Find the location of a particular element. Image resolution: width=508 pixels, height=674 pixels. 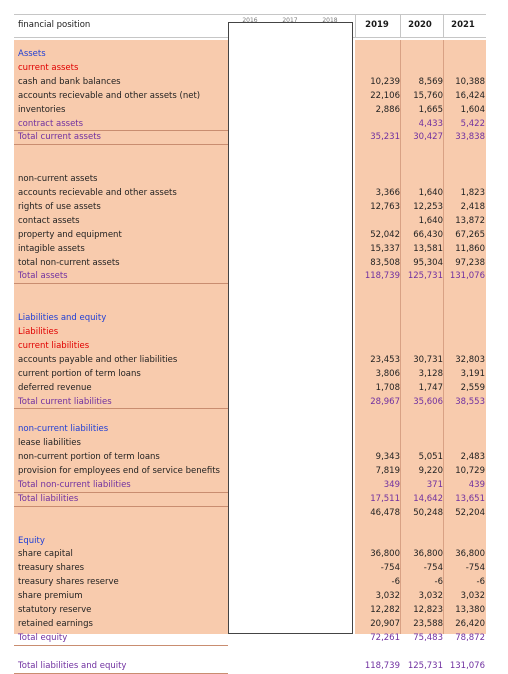

value-cell: 2,559 is located at coordinates (472, 387).